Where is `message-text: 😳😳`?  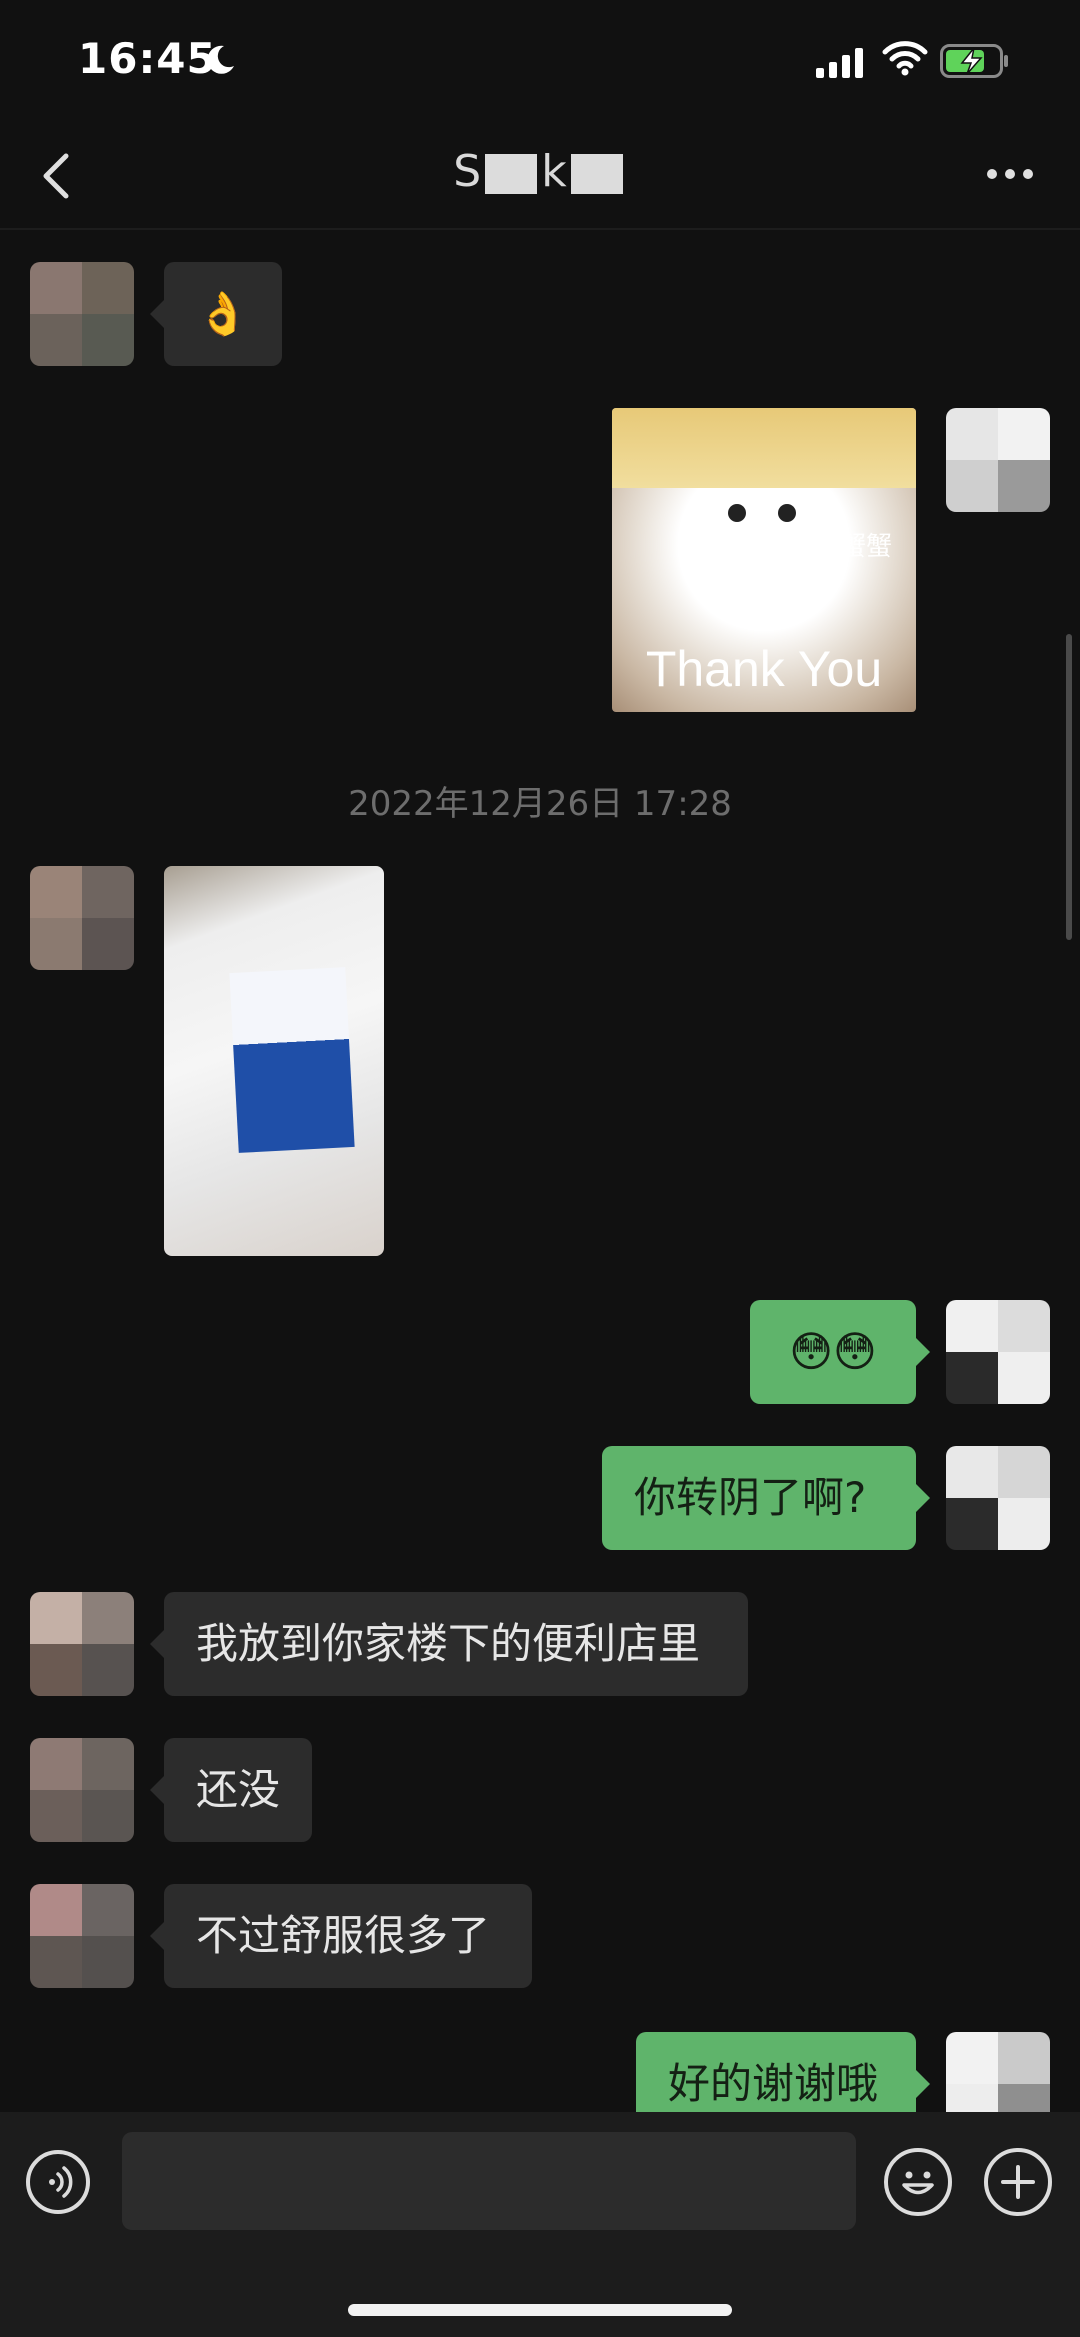 message-text: 😳😳 is located at coordinates (833, 1351).